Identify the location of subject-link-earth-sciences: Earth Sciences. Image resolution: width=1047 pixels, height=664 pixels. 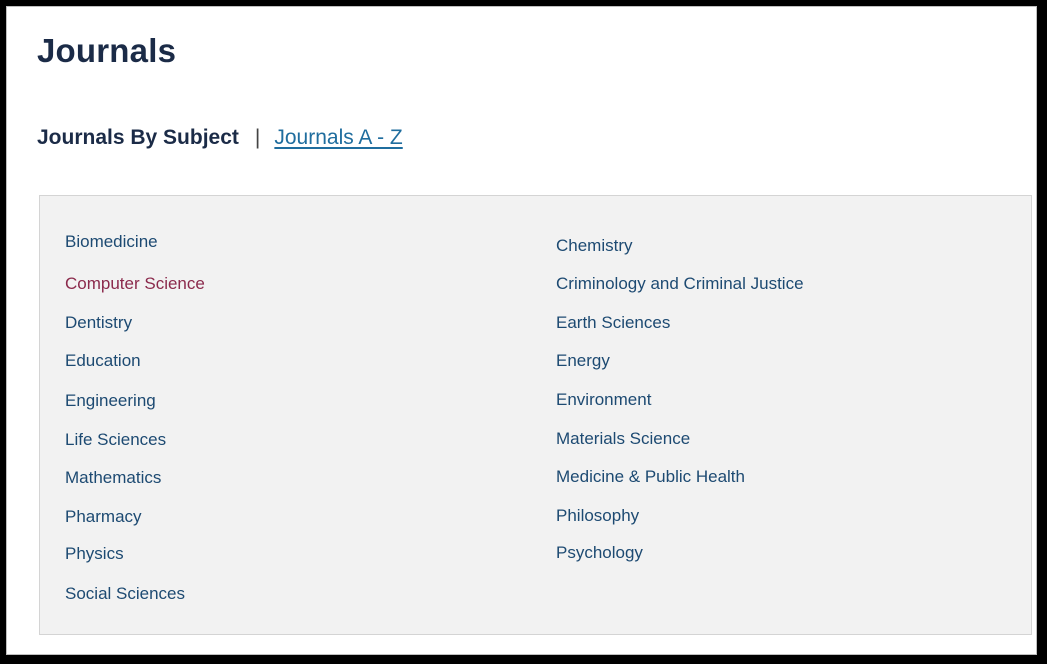
(613, 323).